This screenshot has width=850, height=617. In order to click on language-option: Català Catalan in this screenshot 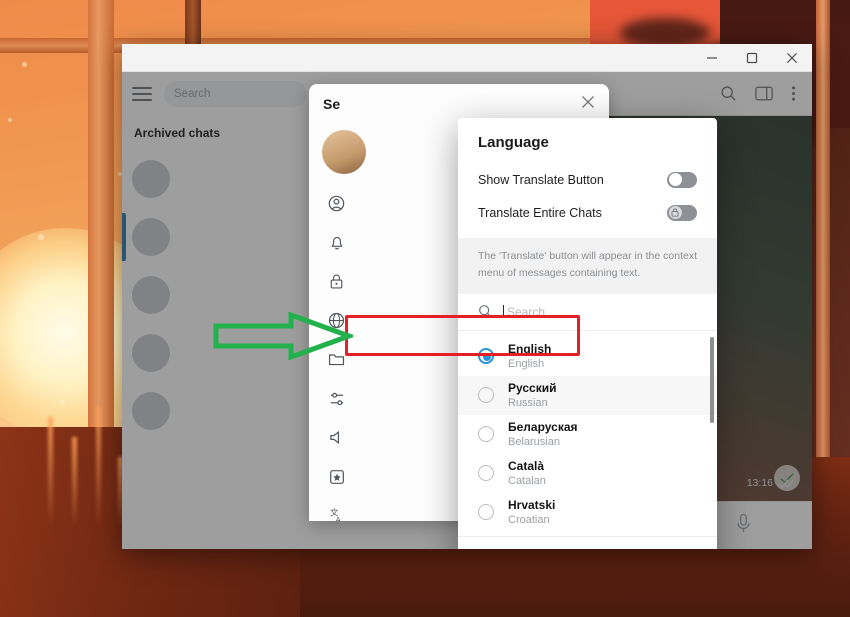, I will do `click(587, 473)`.